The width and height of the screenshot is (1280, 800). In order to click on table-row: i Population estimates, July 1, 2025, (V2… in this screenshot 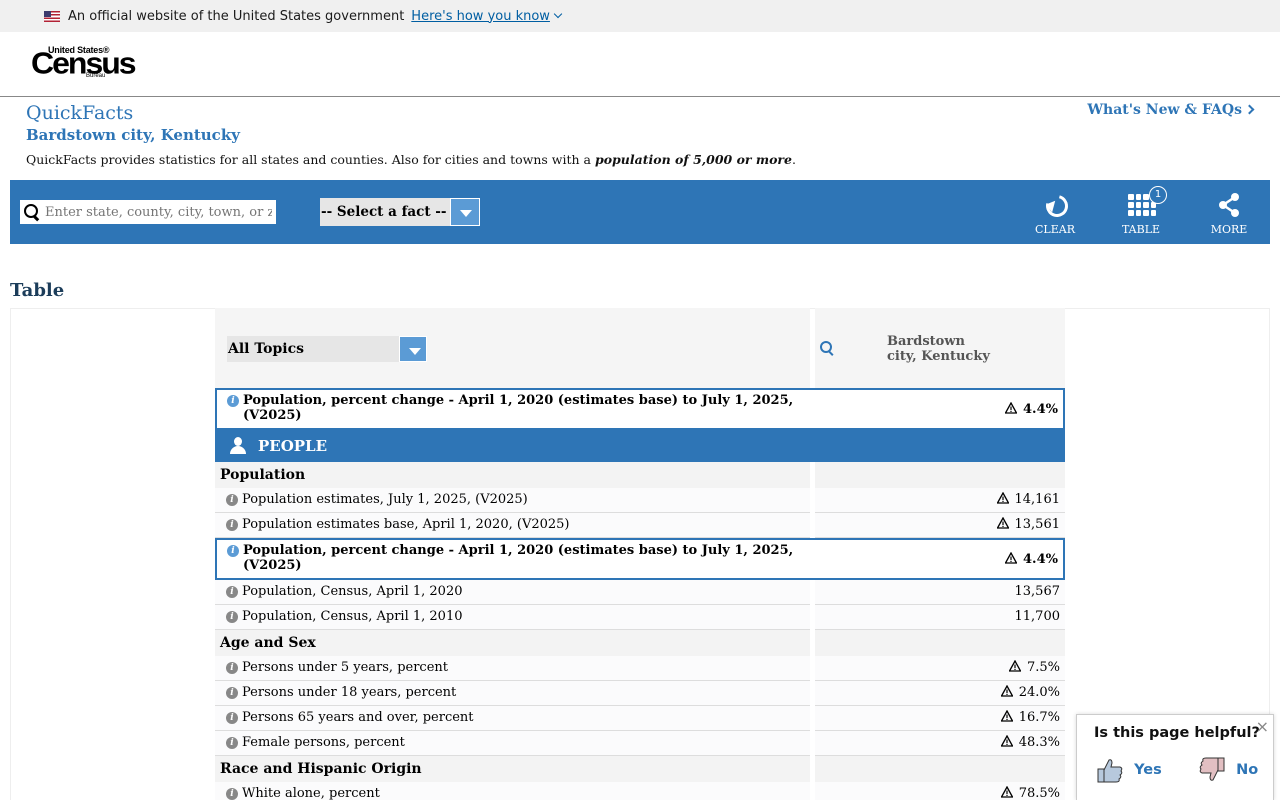, I will do `click(640, 500)`.